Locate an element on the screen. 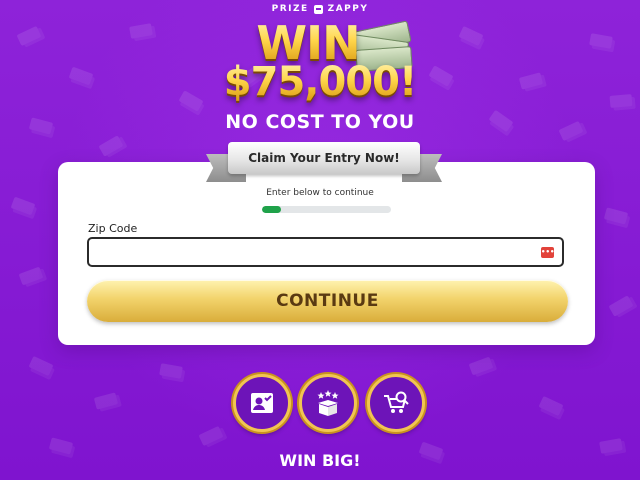 The image size is (640, 480). feature-shopping is located at coordinates (396, 403).